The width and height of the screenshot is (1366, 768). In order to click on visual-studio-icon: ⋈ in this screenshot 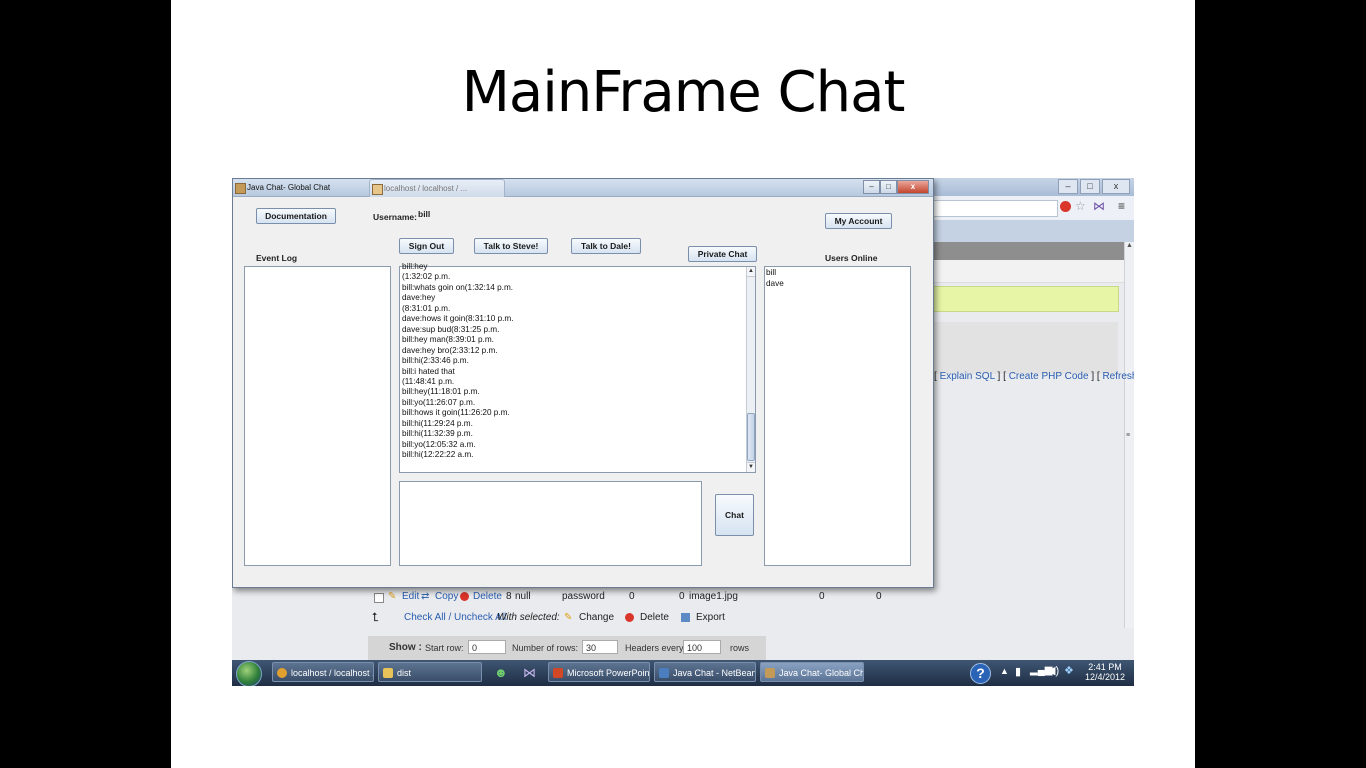, I will do `click(529, 673)`.